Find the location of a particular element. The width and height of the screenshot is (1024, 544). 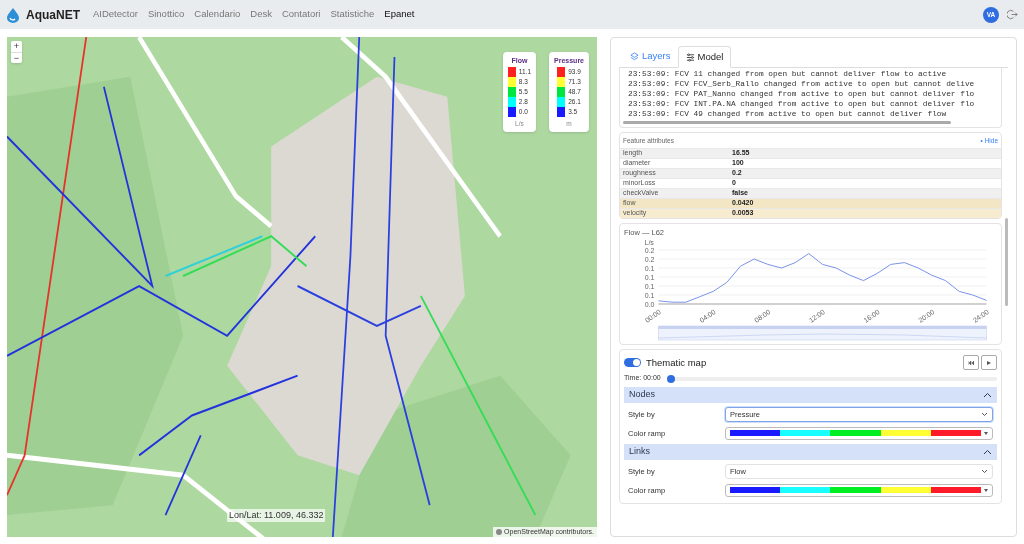

nav-link: Desk is located at coordinates (261, 14).